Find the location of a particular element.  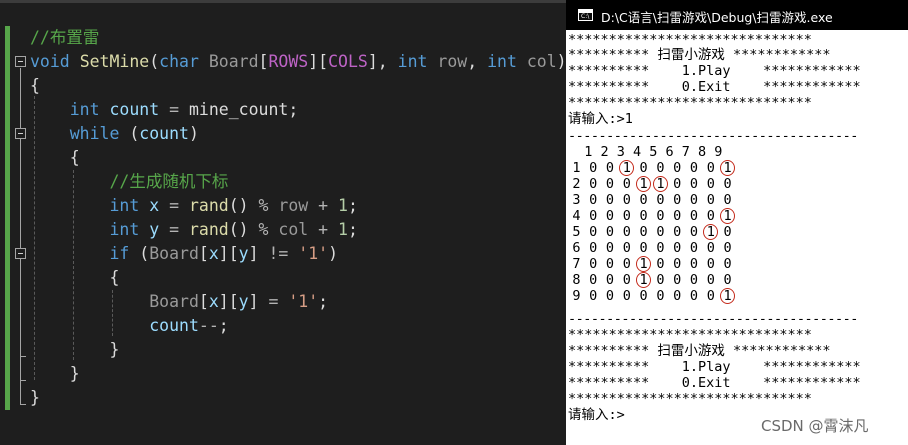

code-token: ] is located at coordinates (258, 253).